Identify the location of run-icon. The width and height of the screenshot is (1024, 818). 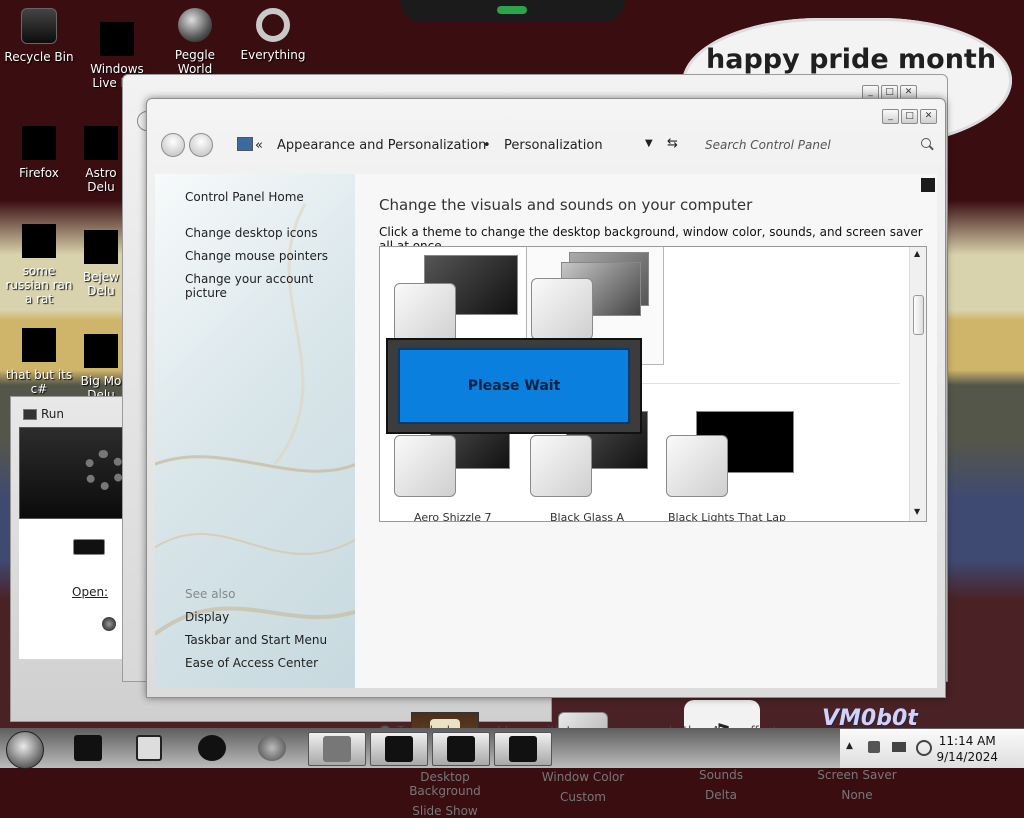
(30, 414).